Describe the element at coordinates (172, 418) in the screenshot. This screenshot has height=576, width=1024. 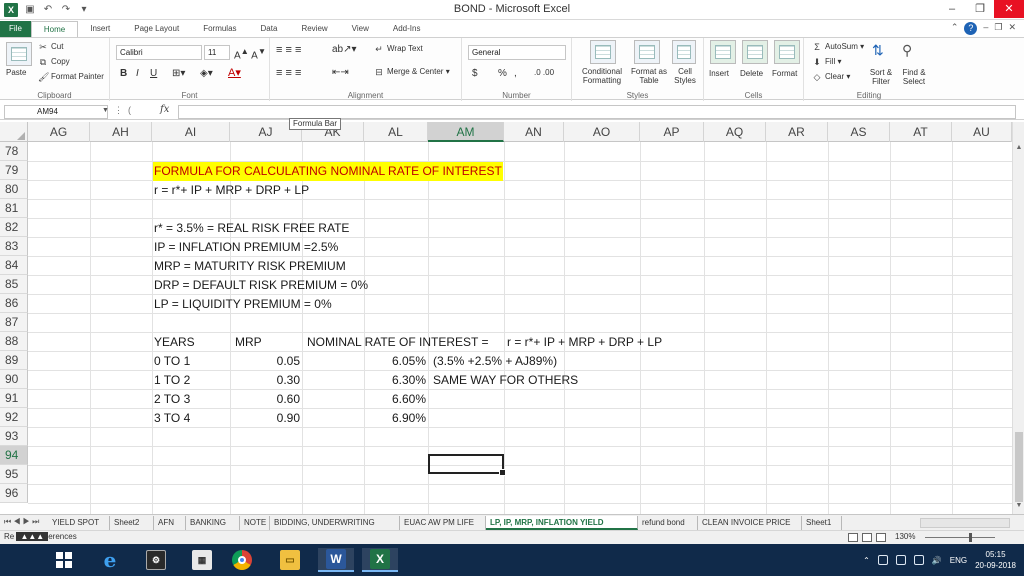
I see `years-cell: 3 TO 4` at that location.